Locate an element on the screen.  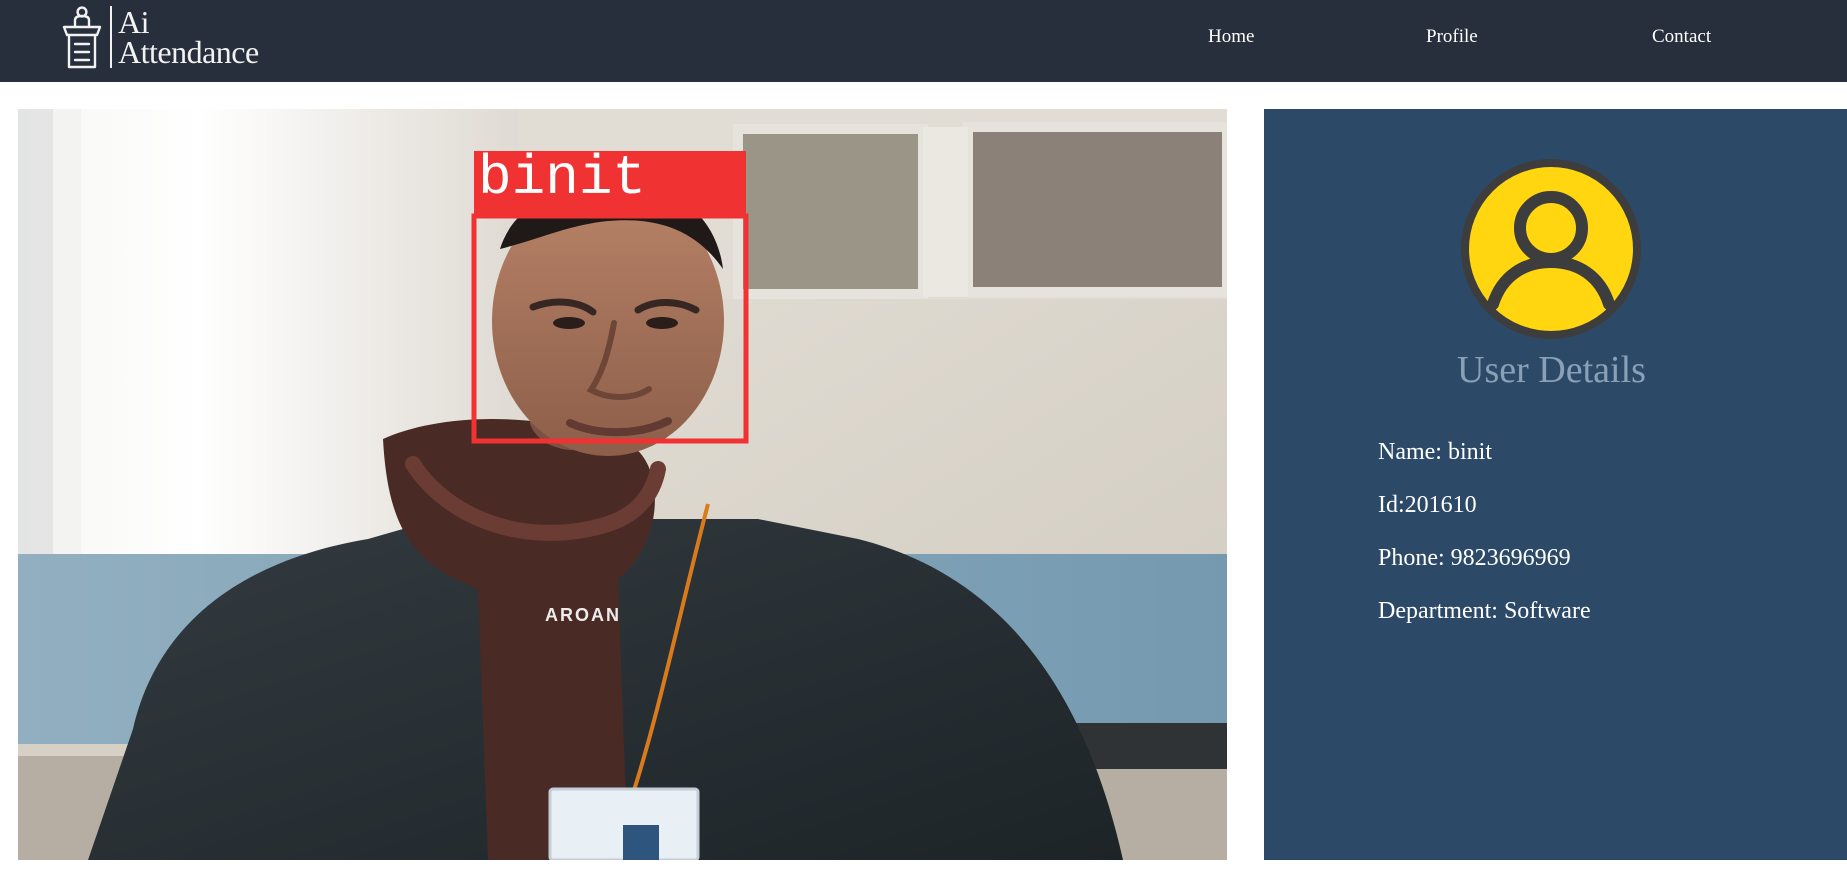
department-value: Software is located at coordinates (1547, 611).